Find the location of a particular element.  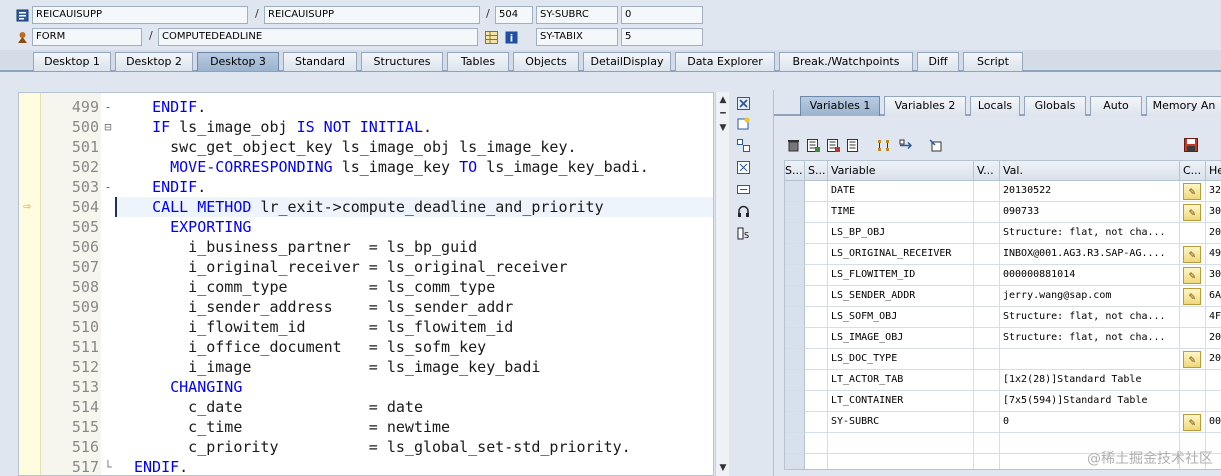

tab-script: Script is located at coordinates (993, 61).